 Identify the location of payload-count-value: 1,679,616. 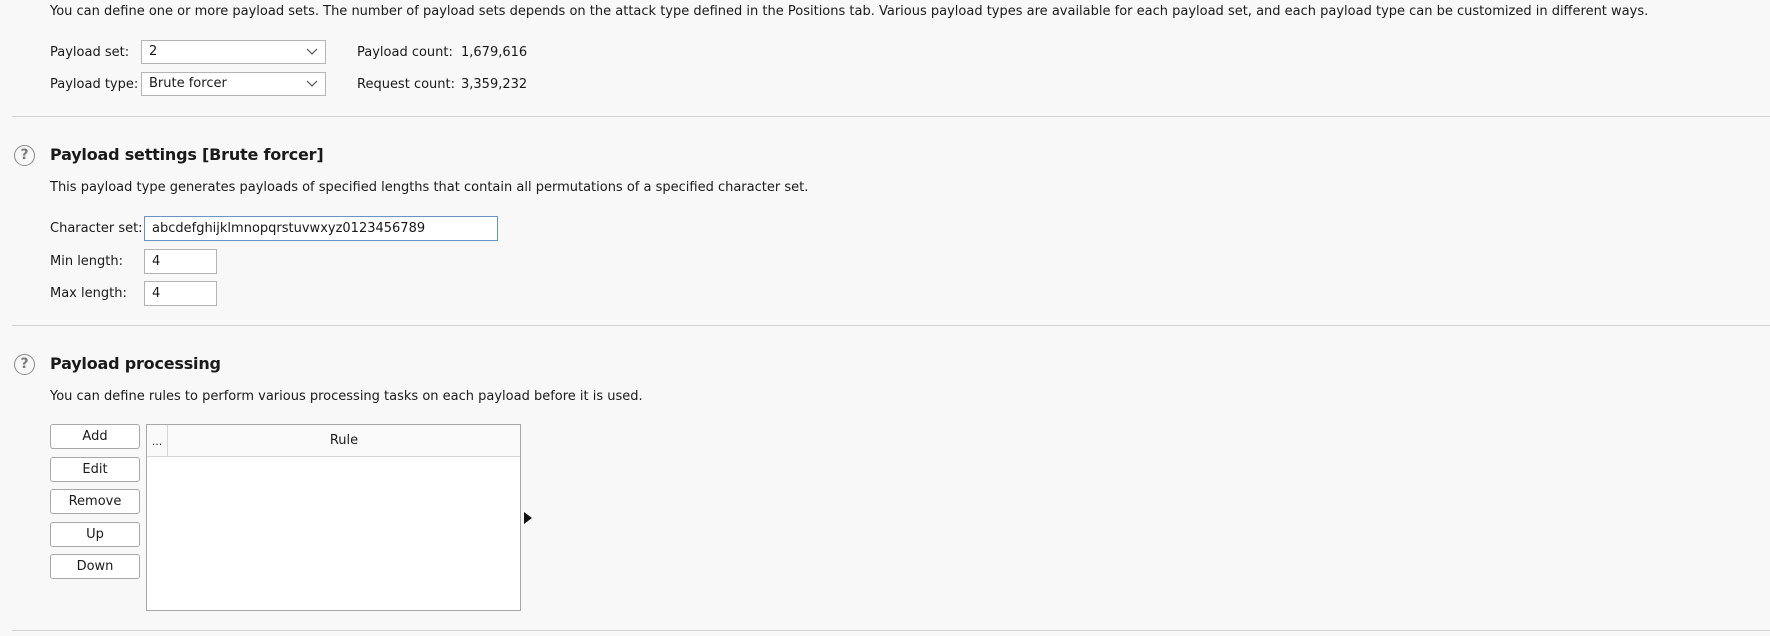
(494, 52).